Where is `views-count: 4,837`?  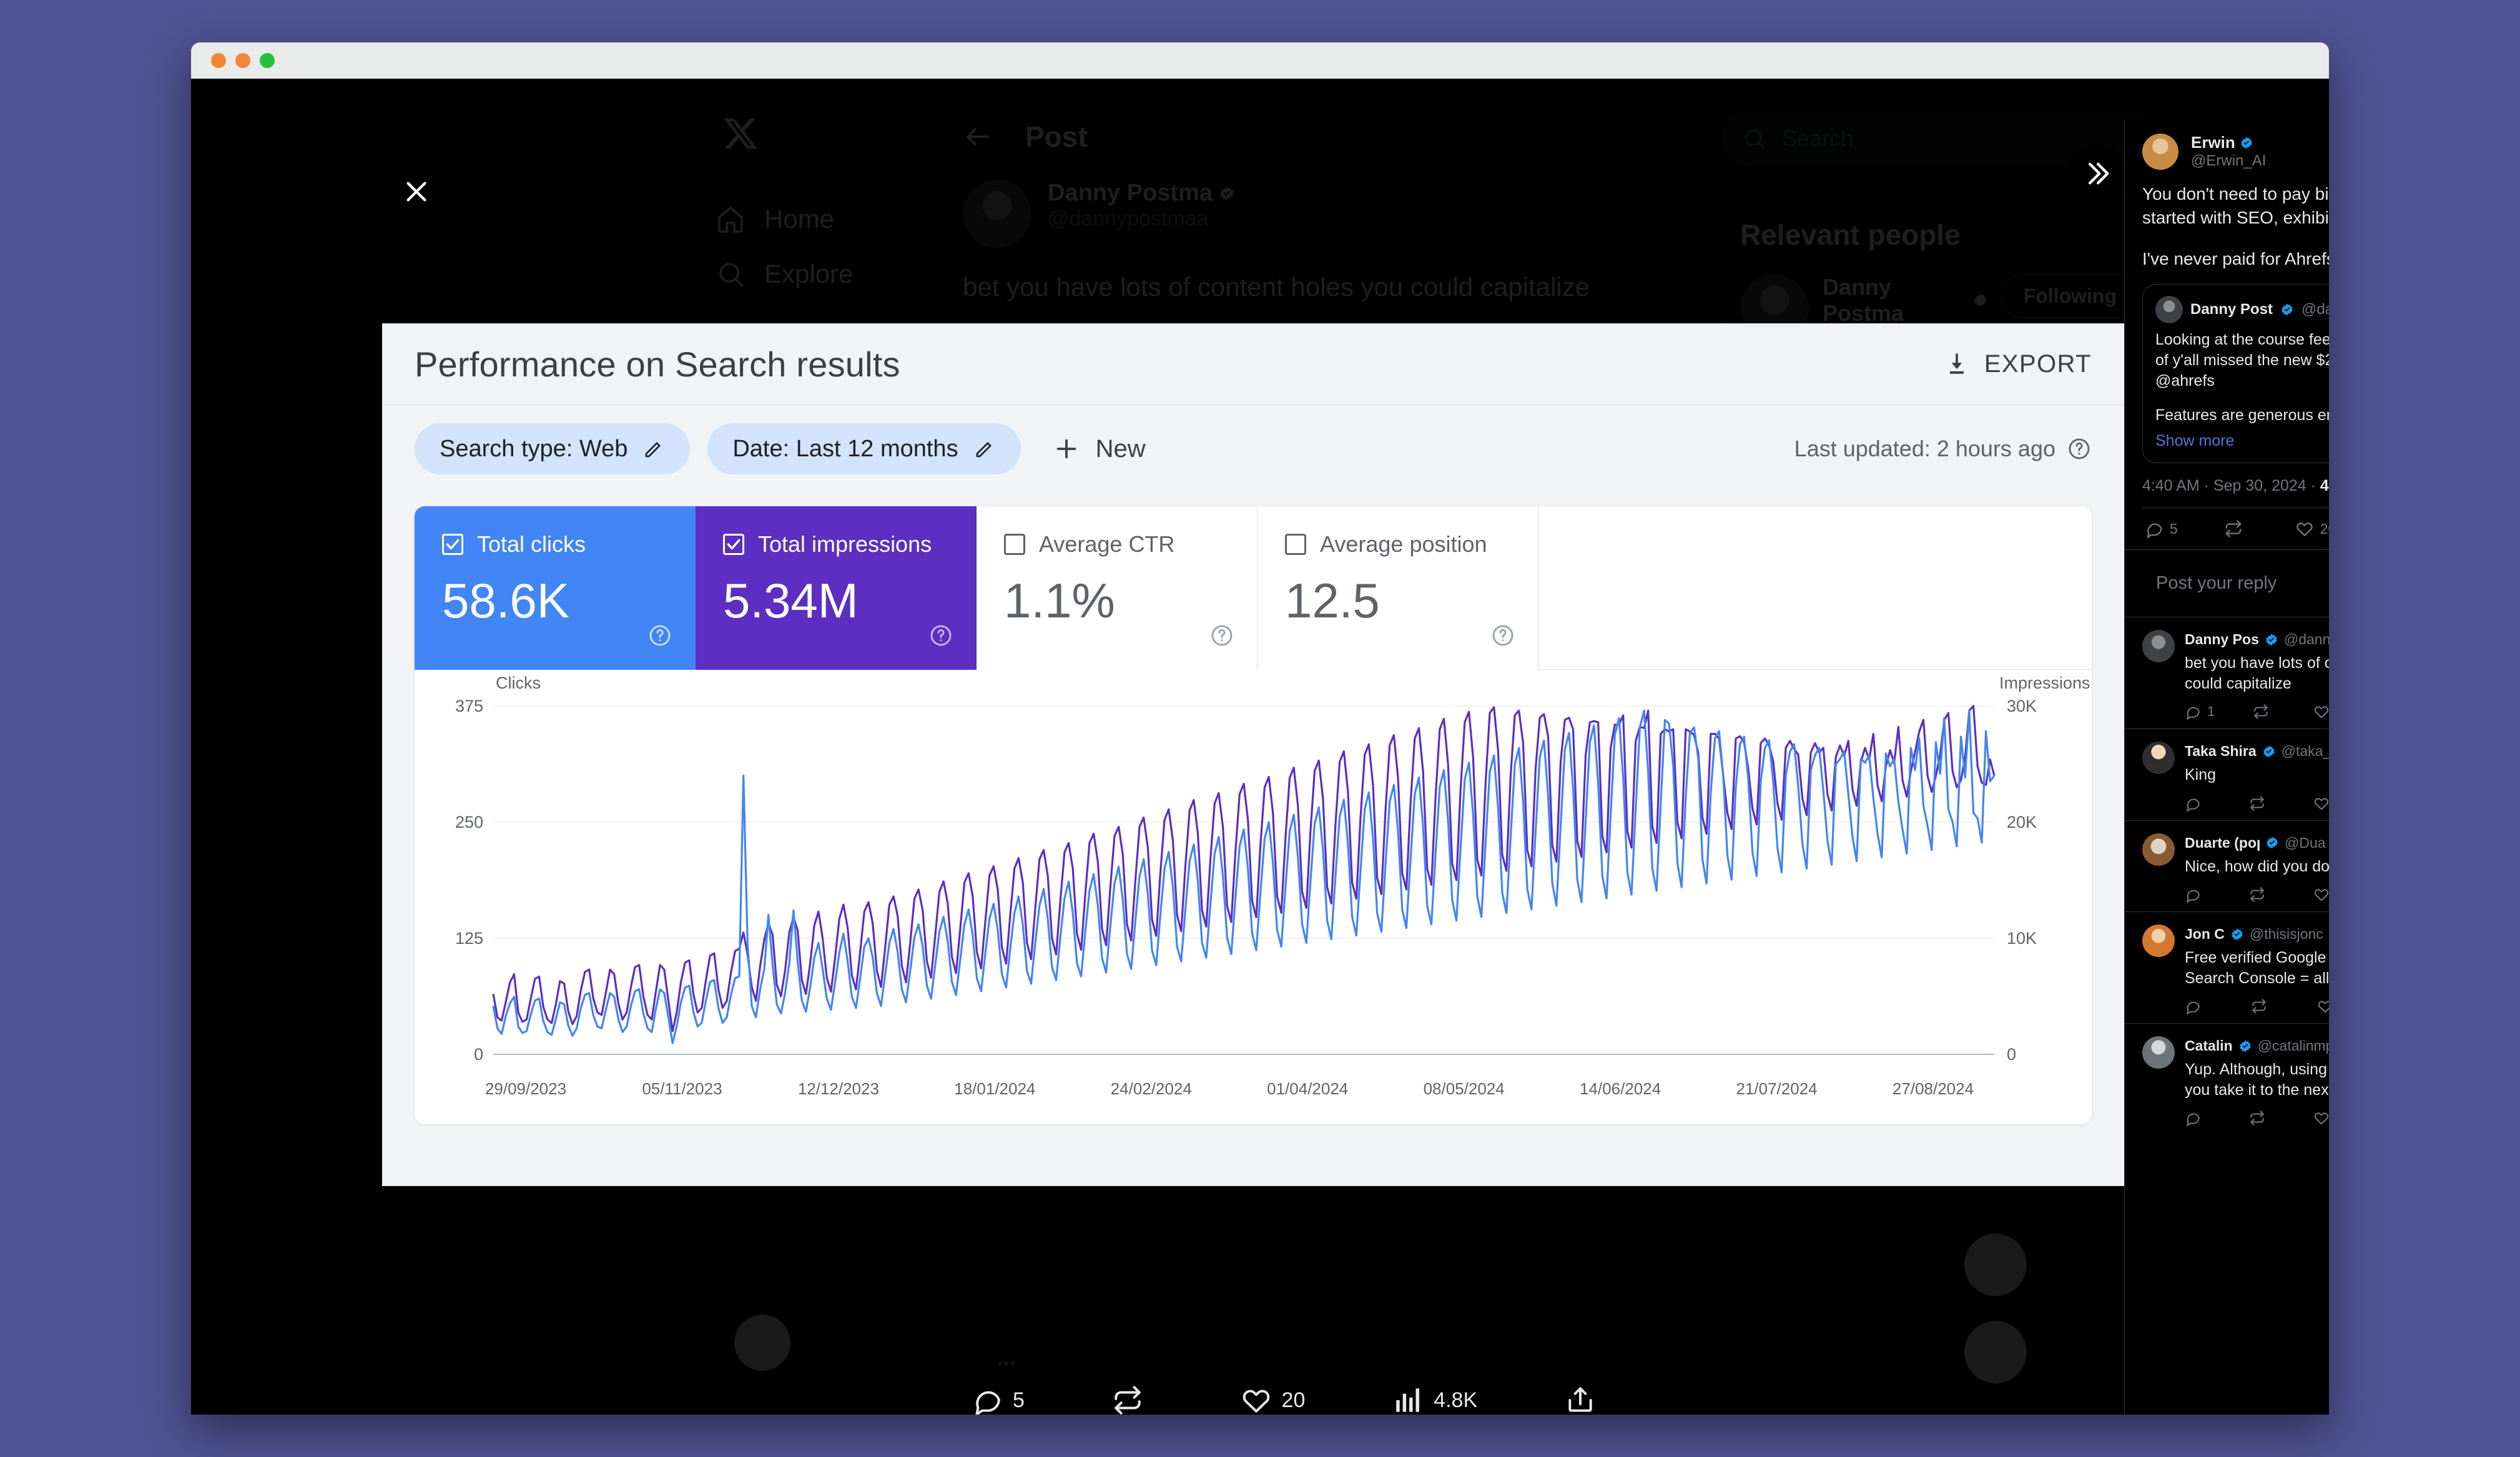
views-count: 4,837 is located at coordinates (2324, 486).